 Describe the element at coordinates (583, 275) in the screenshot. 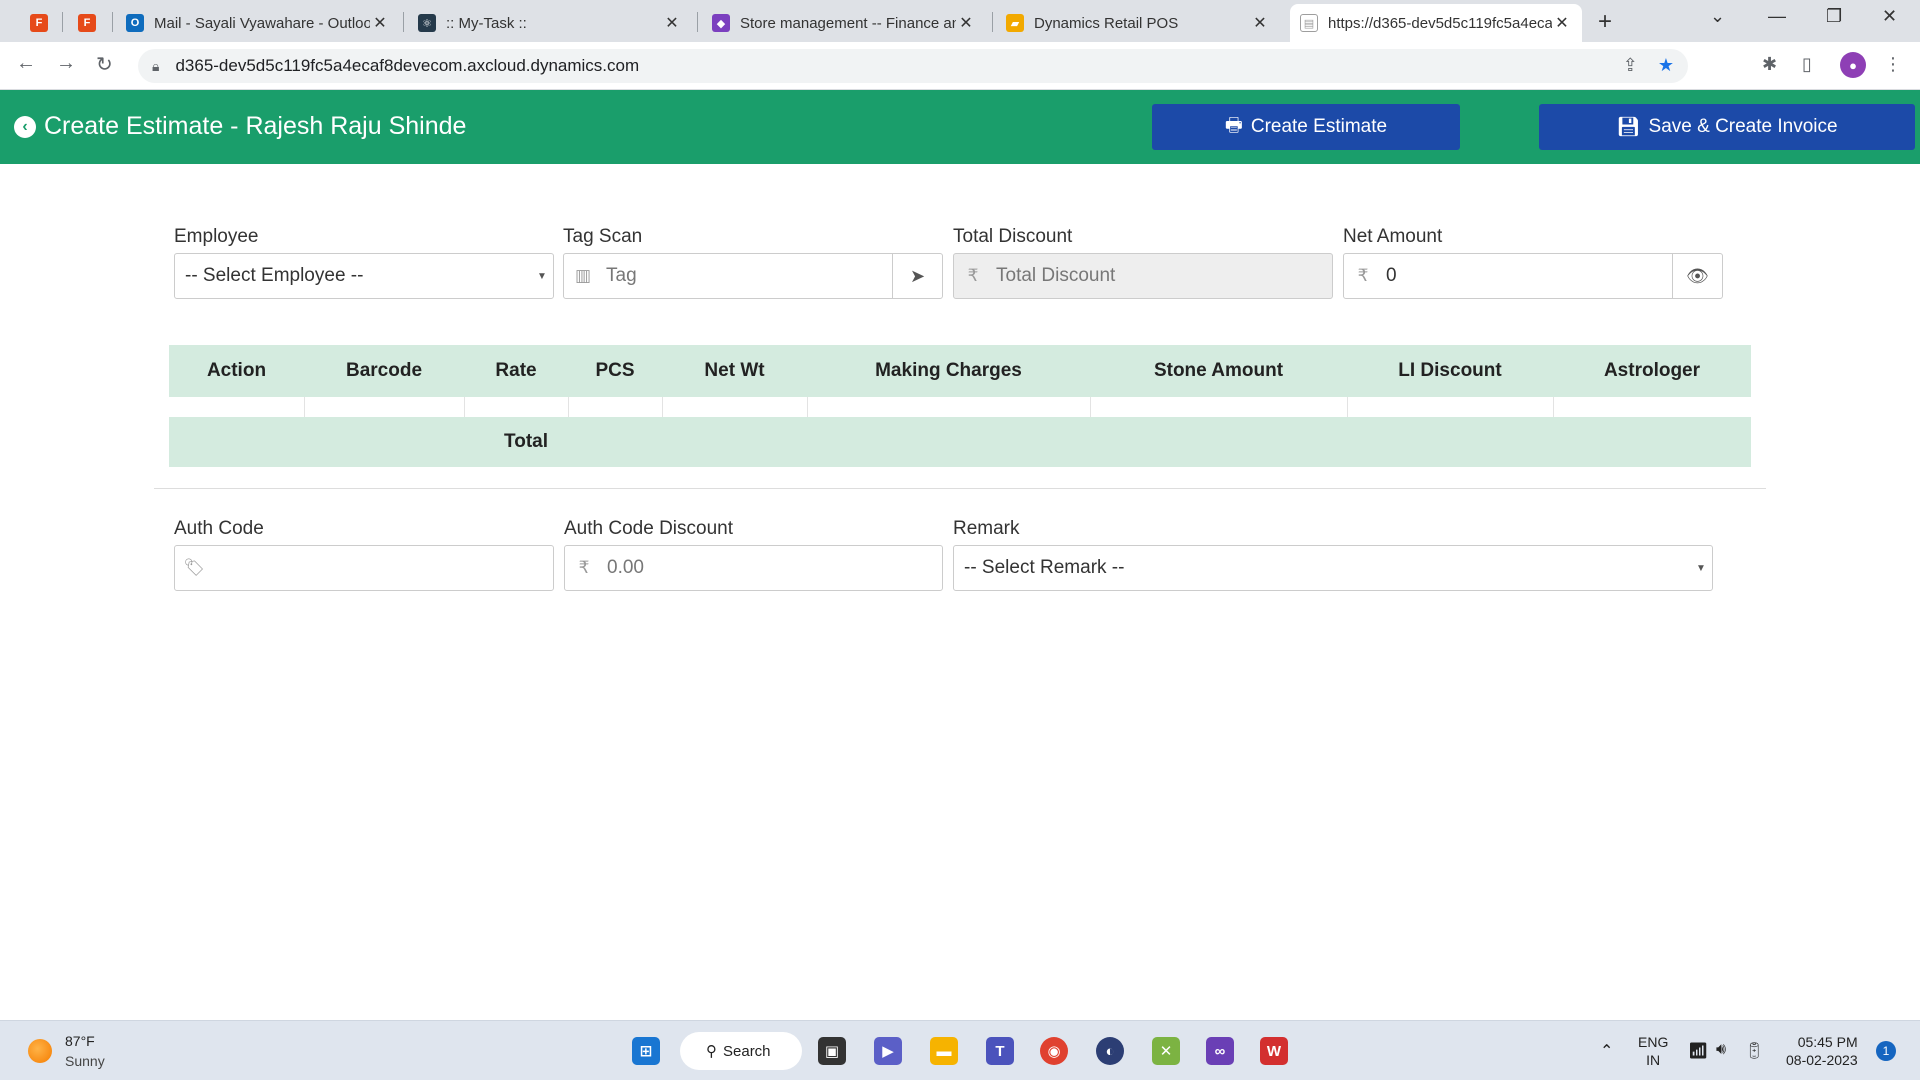

I see `barcode-icon: ▥` at that location.